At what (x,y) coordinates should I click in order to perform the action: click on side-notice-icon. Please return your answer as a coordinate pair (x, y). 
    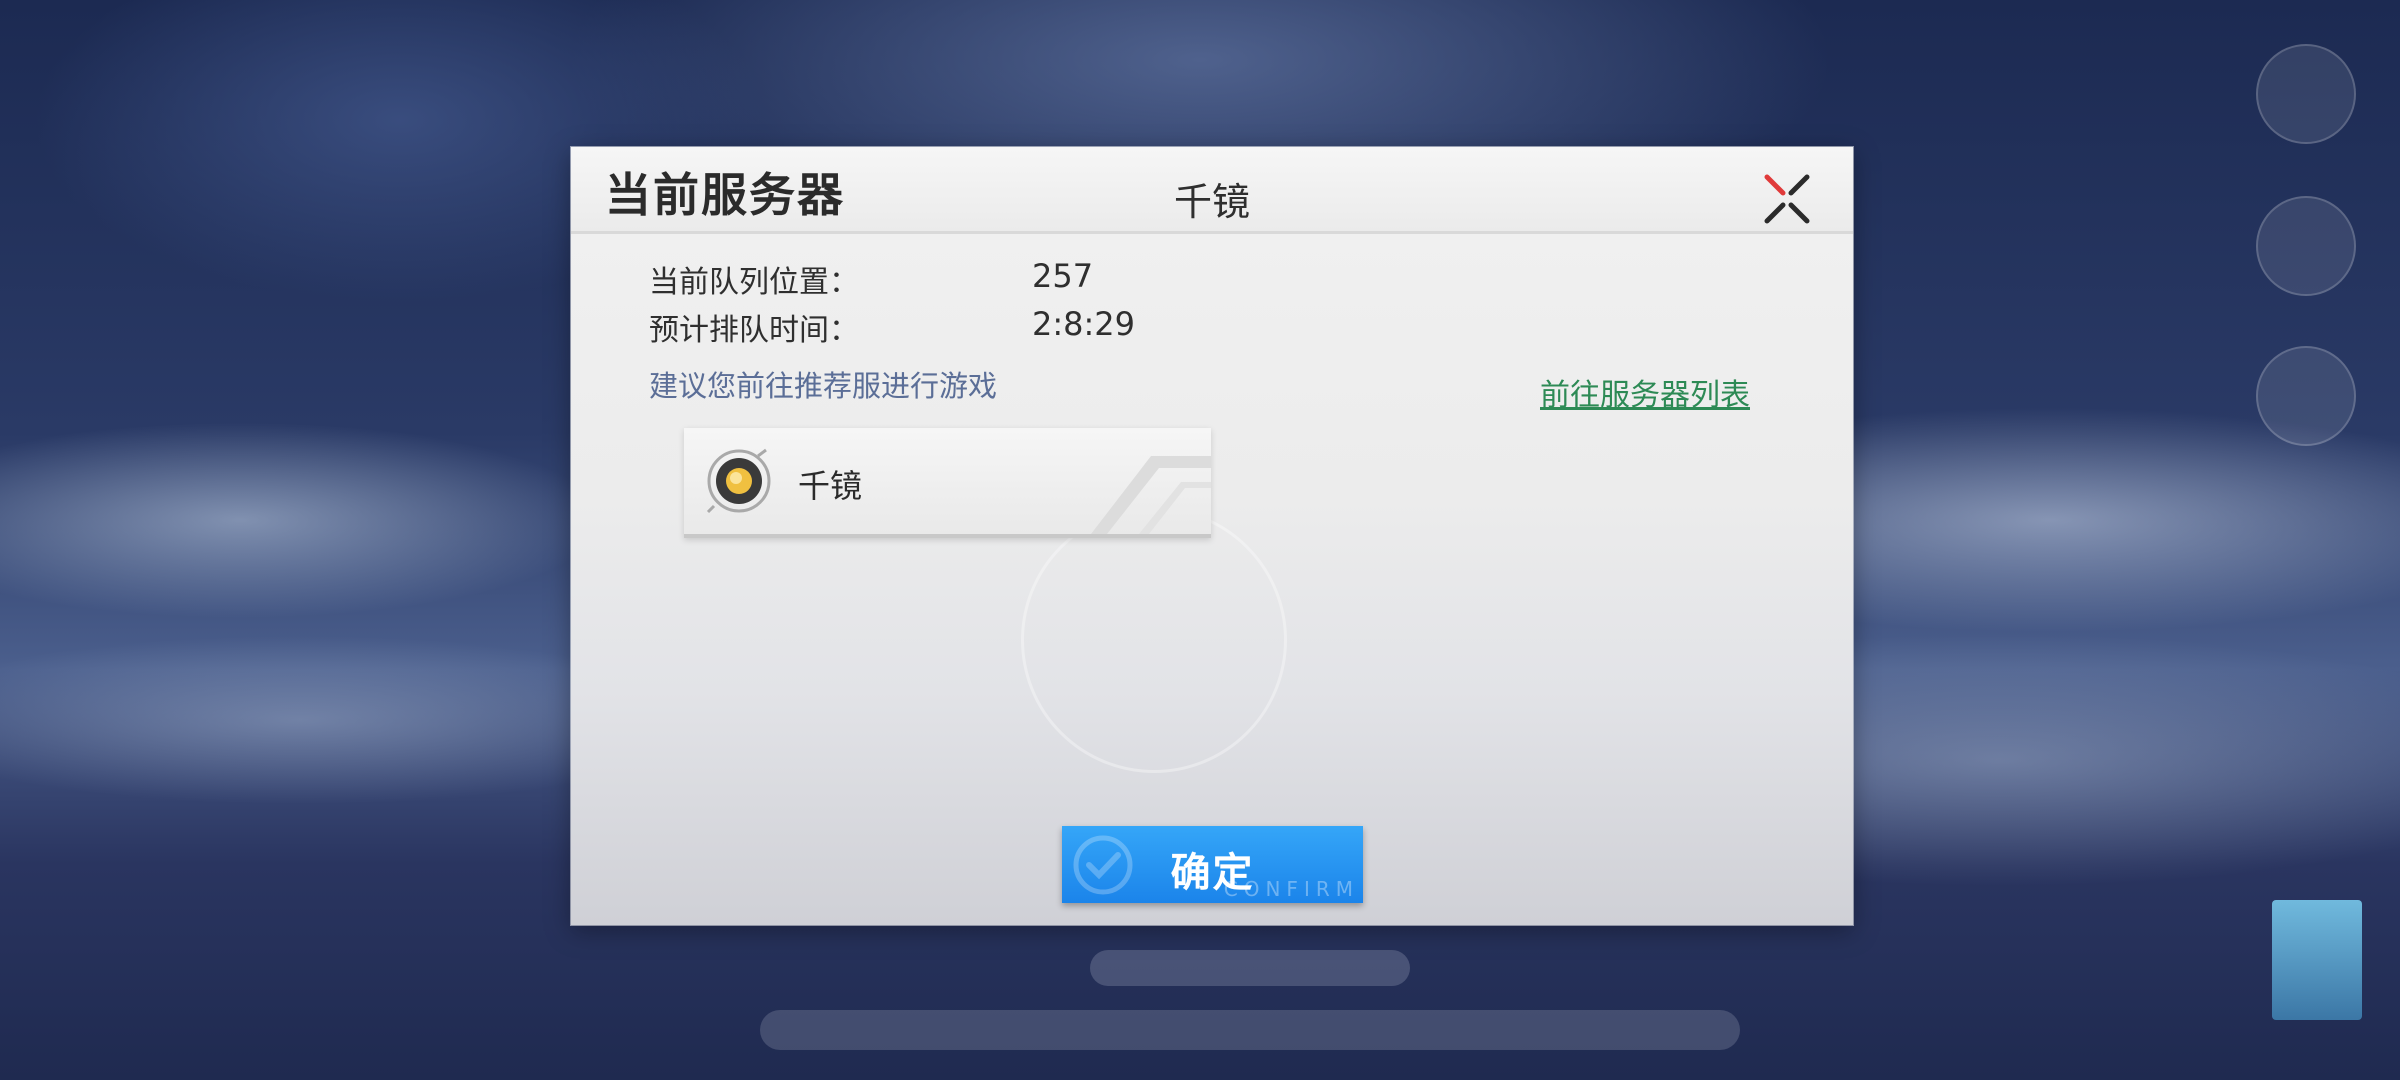
    Looking at the image, I should click on (2306, 396).